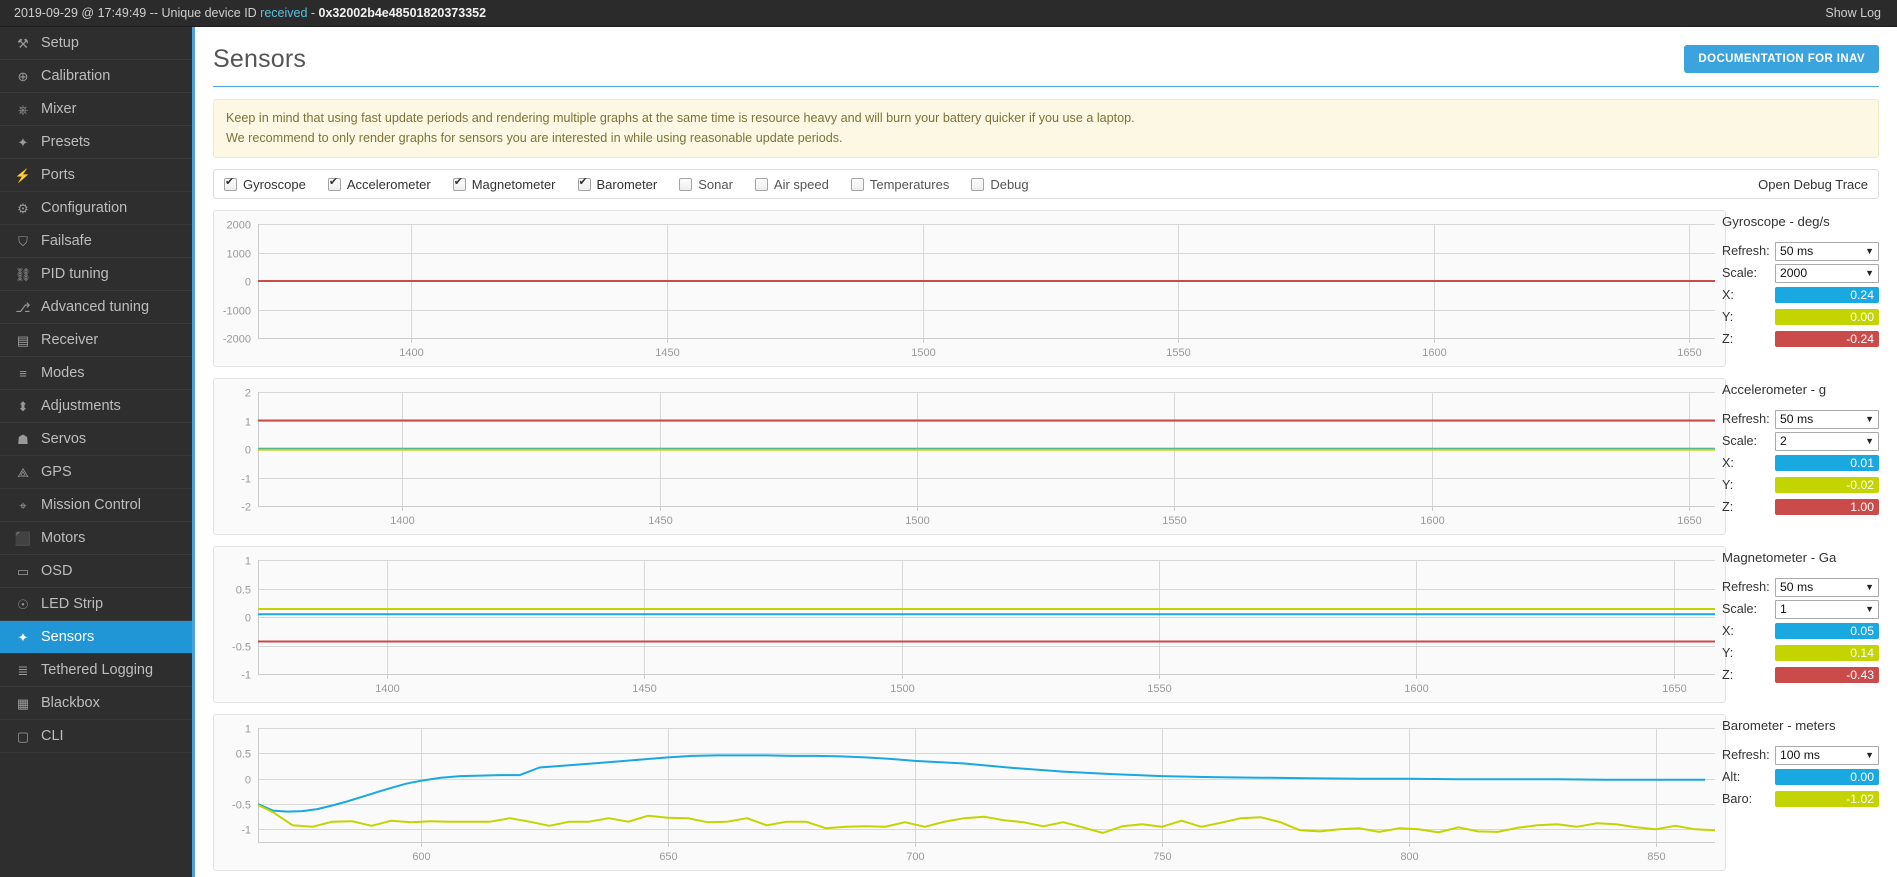 The image size is (1897, 877). I want to click on checkbox-temperatures: Temperatures, so click(900, 184).